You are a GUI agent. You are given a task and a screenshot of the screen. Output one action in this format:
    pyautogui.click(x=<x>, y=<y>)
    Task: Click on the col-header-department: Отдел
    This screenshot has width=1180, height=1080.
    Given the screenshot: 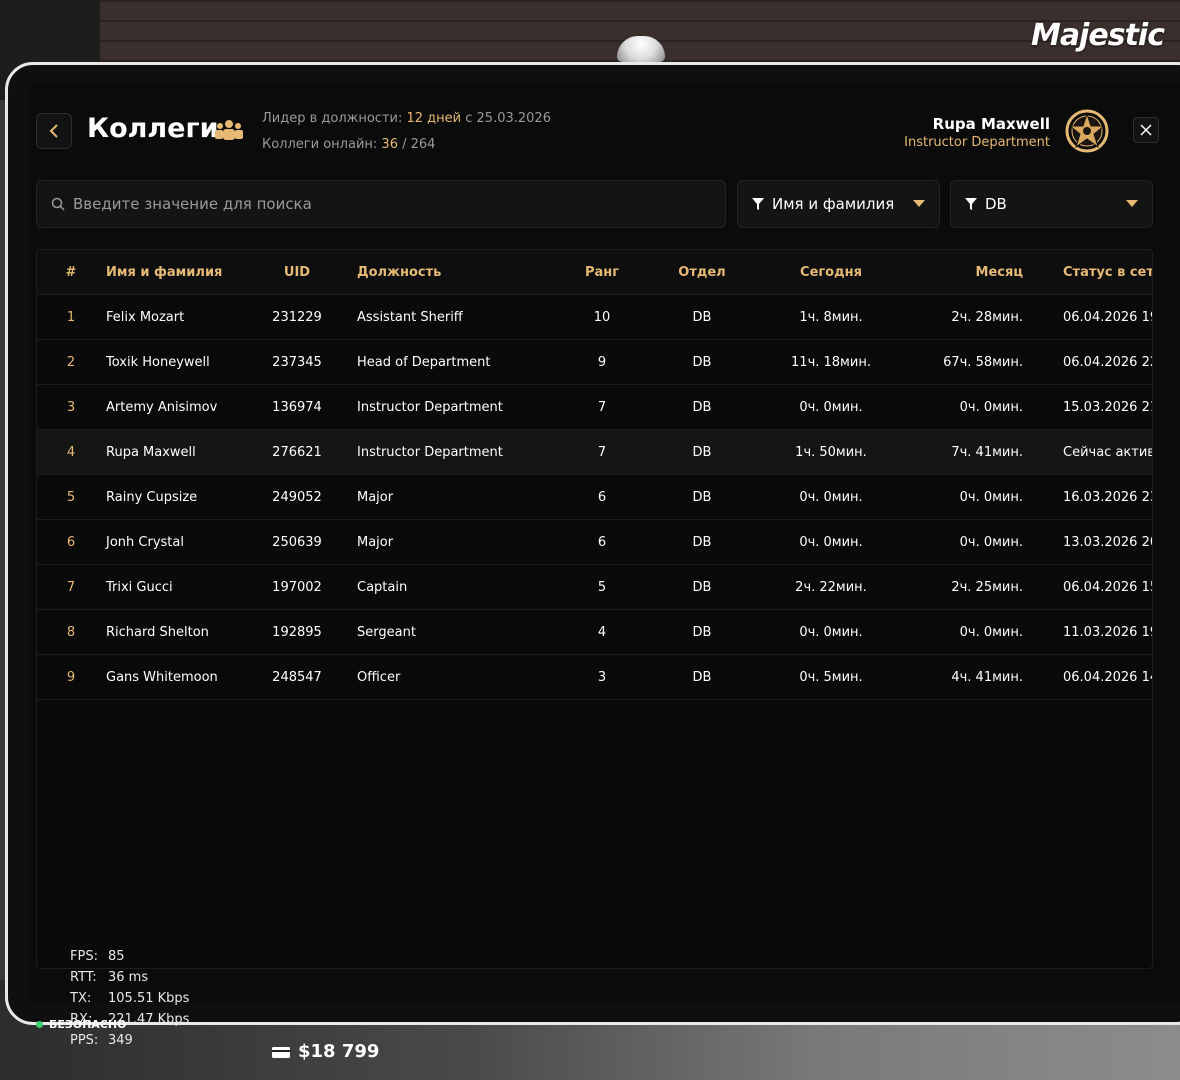 What is the action you would take?
    pyautogui.click(x=702, y=272)
    